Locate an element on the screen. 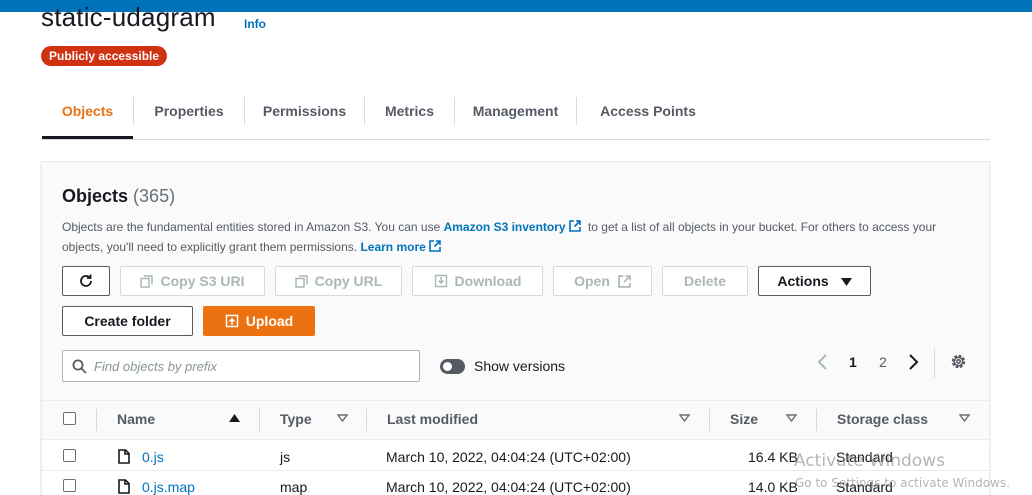  tab-permissions: Permissions is located at coordinates (304, 114).